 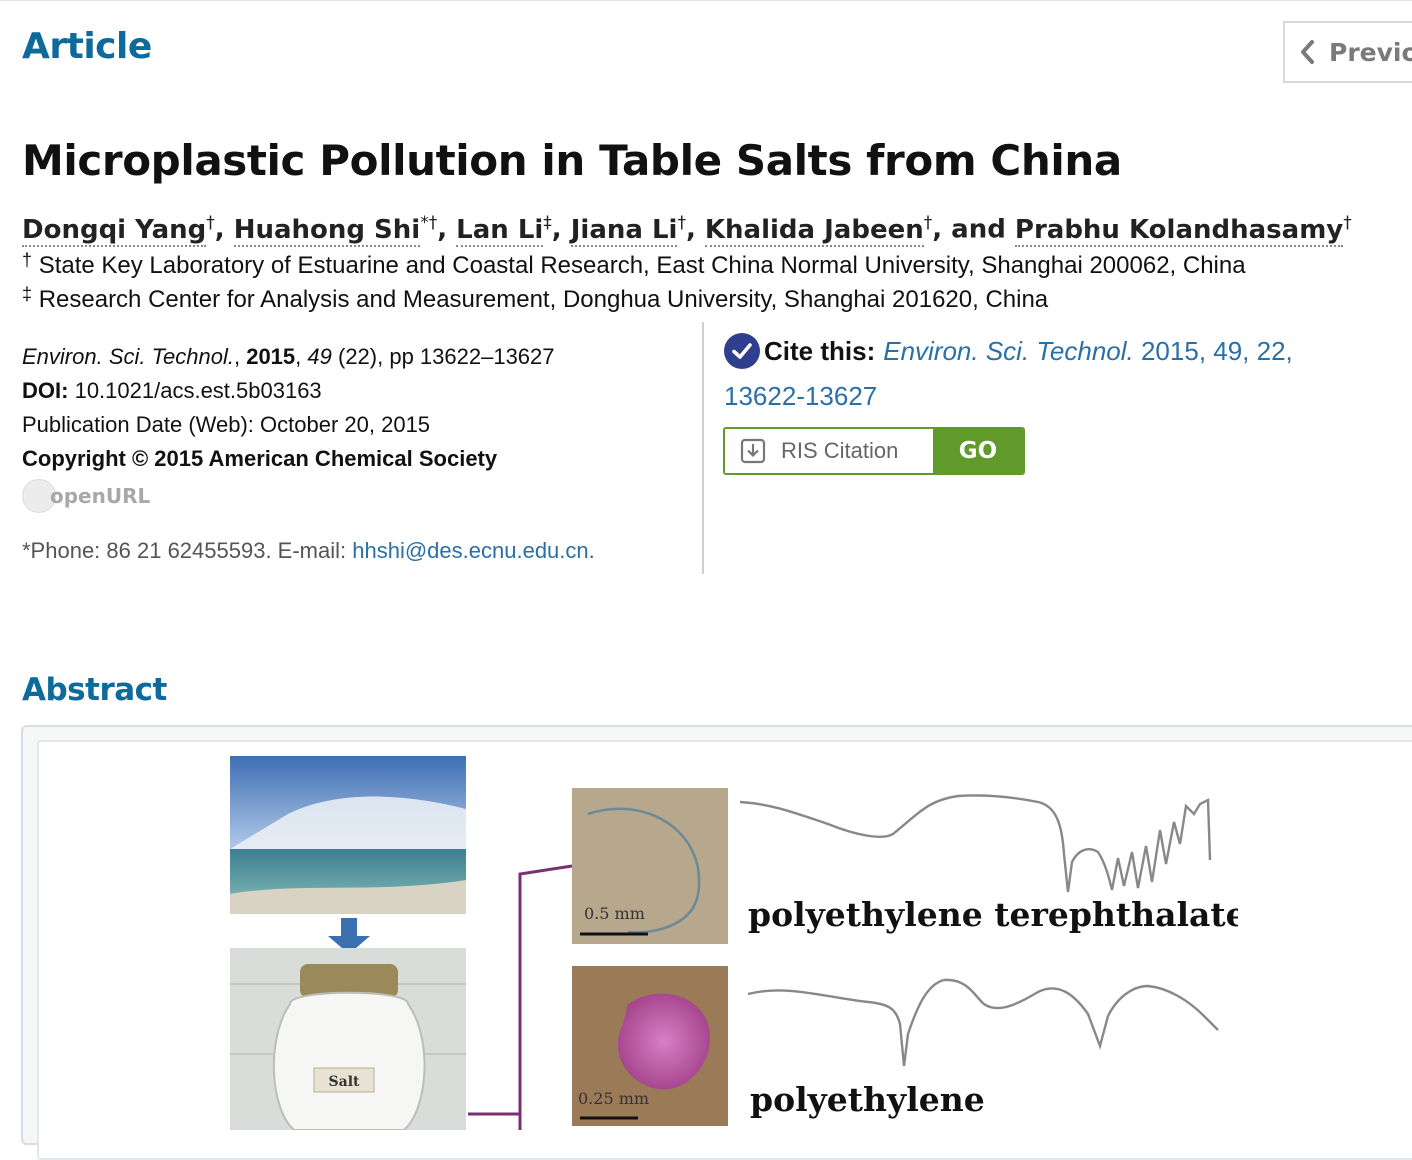 I want to click on previous-label: Previou, so click(x=1370, y=52).